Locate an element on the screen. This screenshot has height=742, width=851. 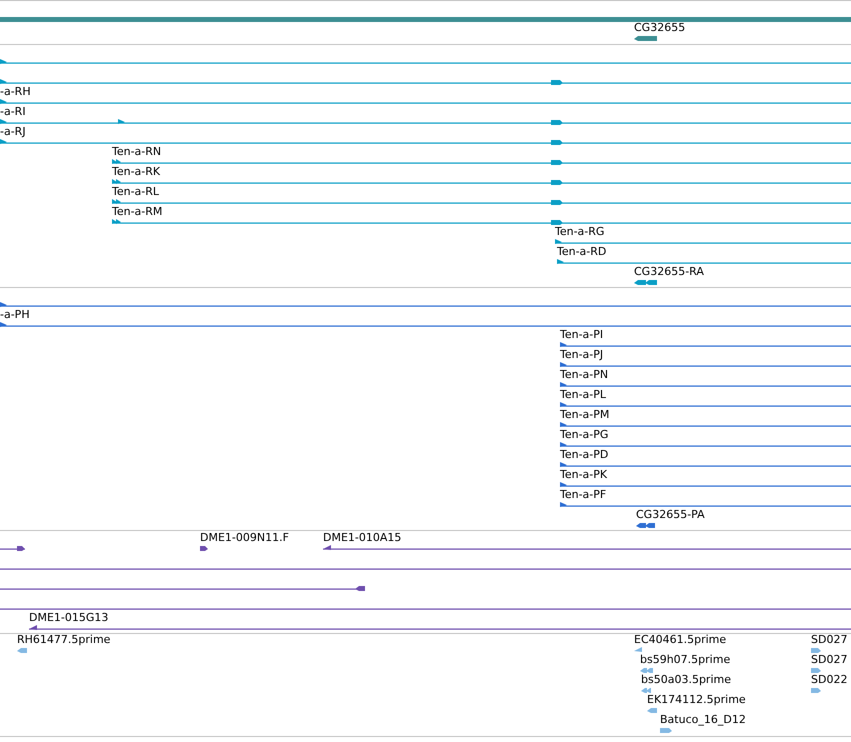
feature-label: Ten-a-RN is located at coordinates (137, 151).